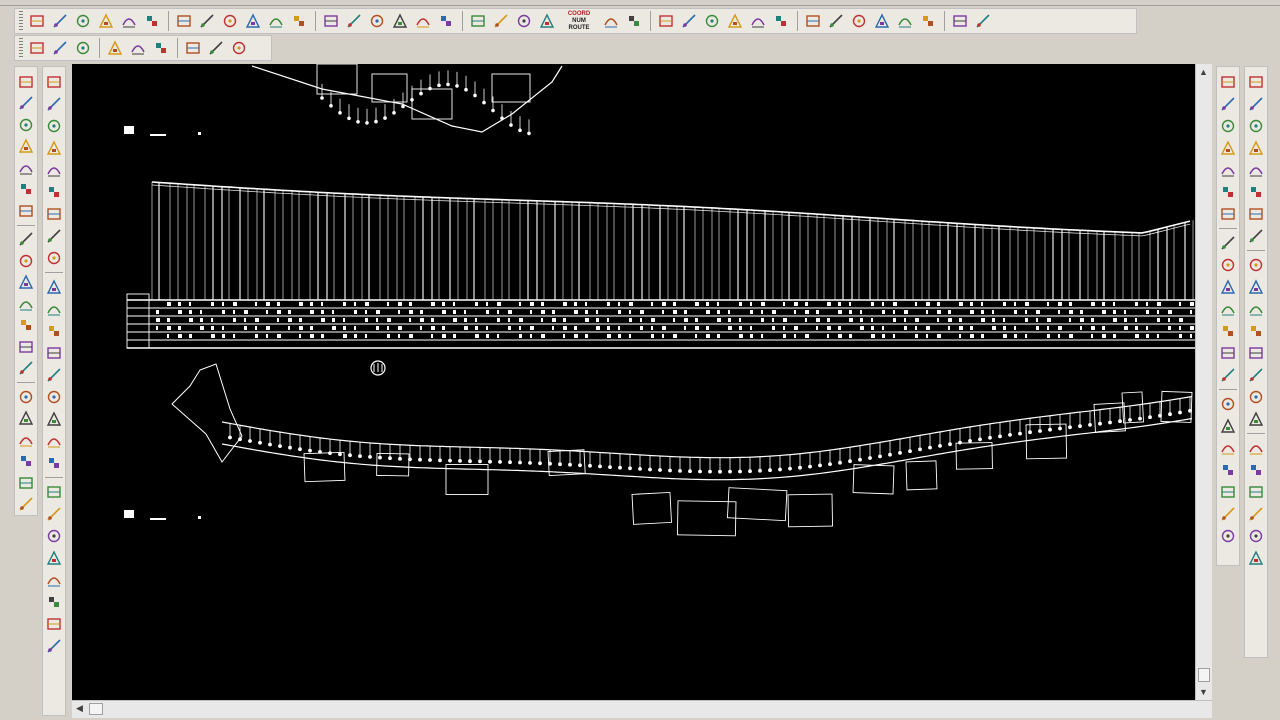  Describe the element at coordinates (1256, 170) in the screenshot. I see `snap-extension-icon` at that location.